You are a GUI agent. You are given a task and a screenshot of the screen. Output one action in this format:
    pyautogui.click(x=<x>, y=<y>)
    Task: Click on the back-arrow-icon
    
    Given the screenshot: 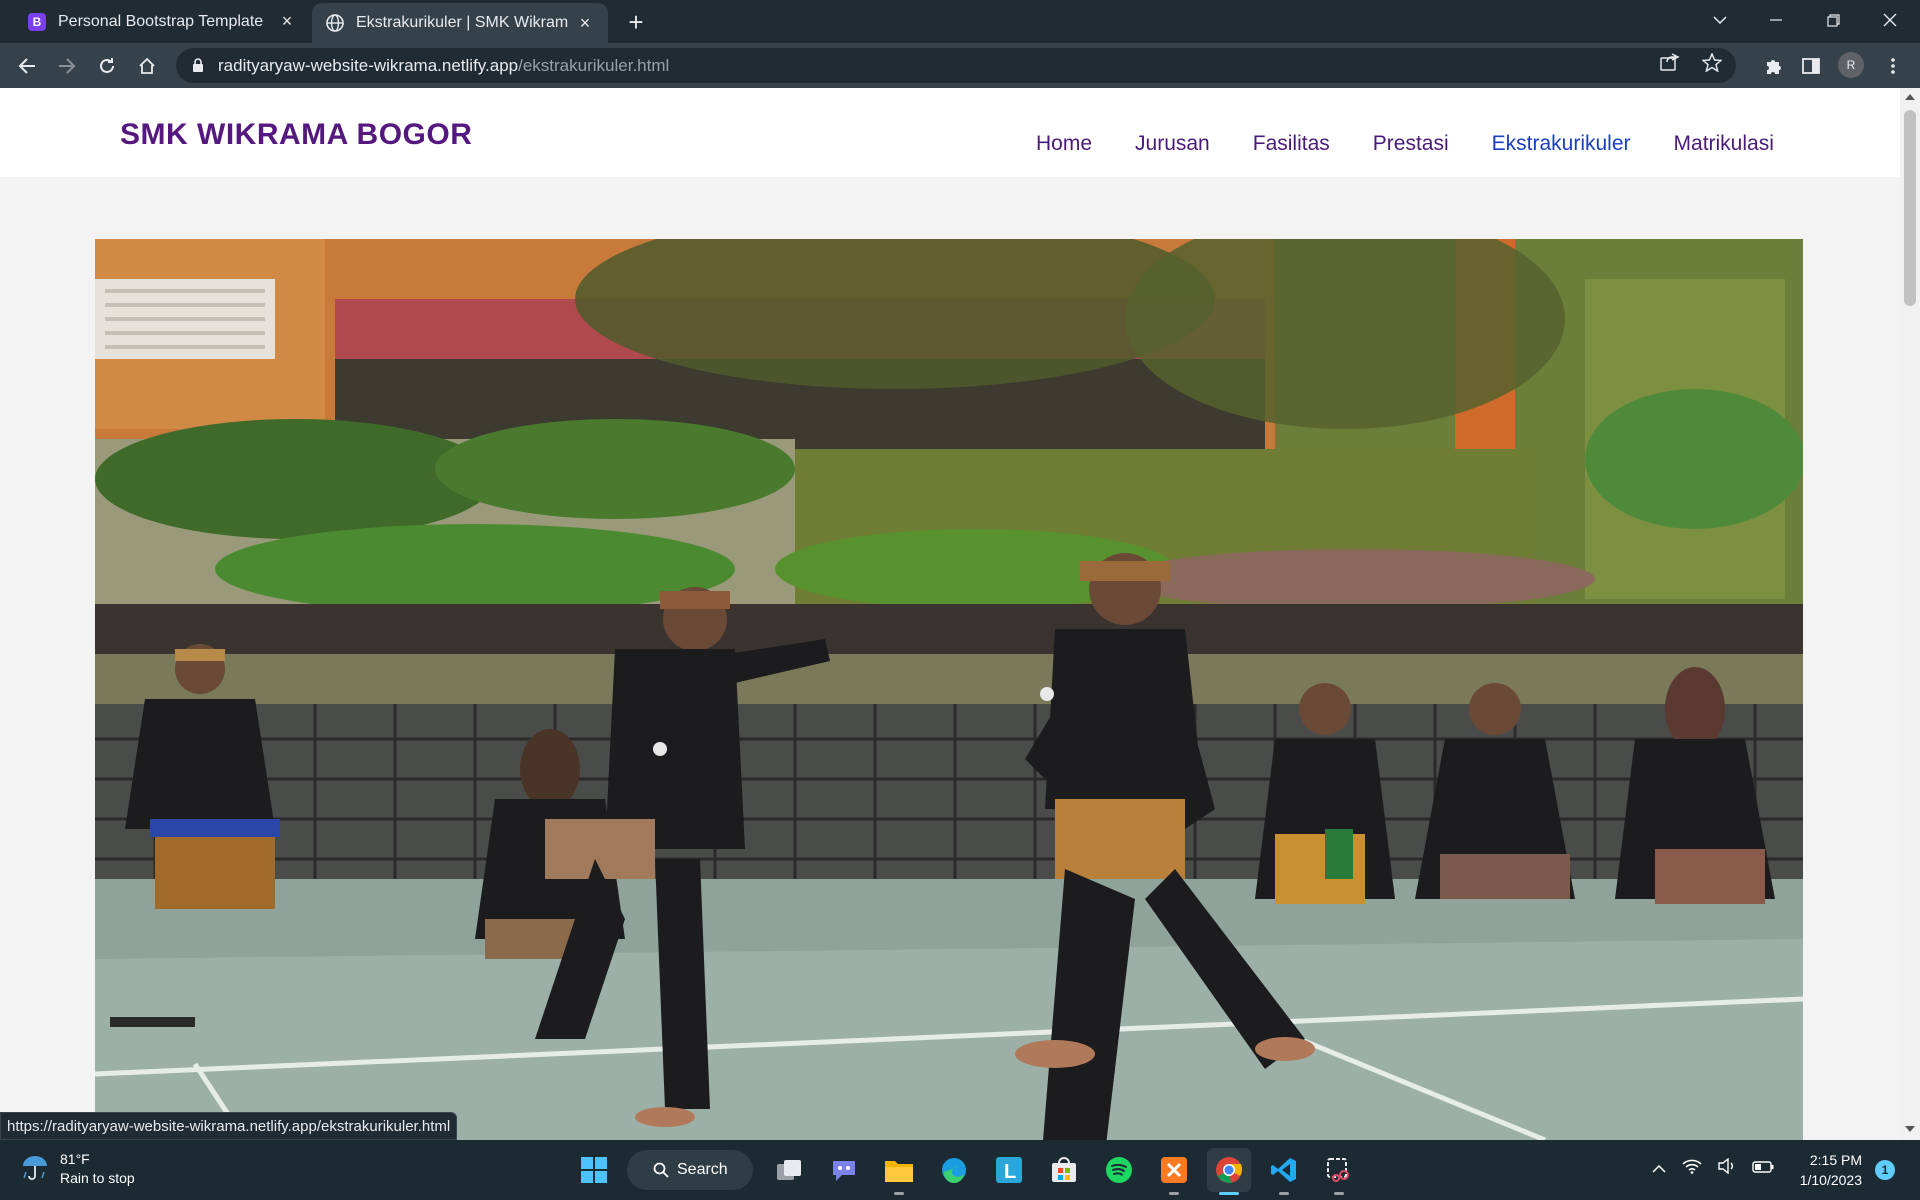 What is the action you would take?
    pyautogui.click(x=27, y=66)
    